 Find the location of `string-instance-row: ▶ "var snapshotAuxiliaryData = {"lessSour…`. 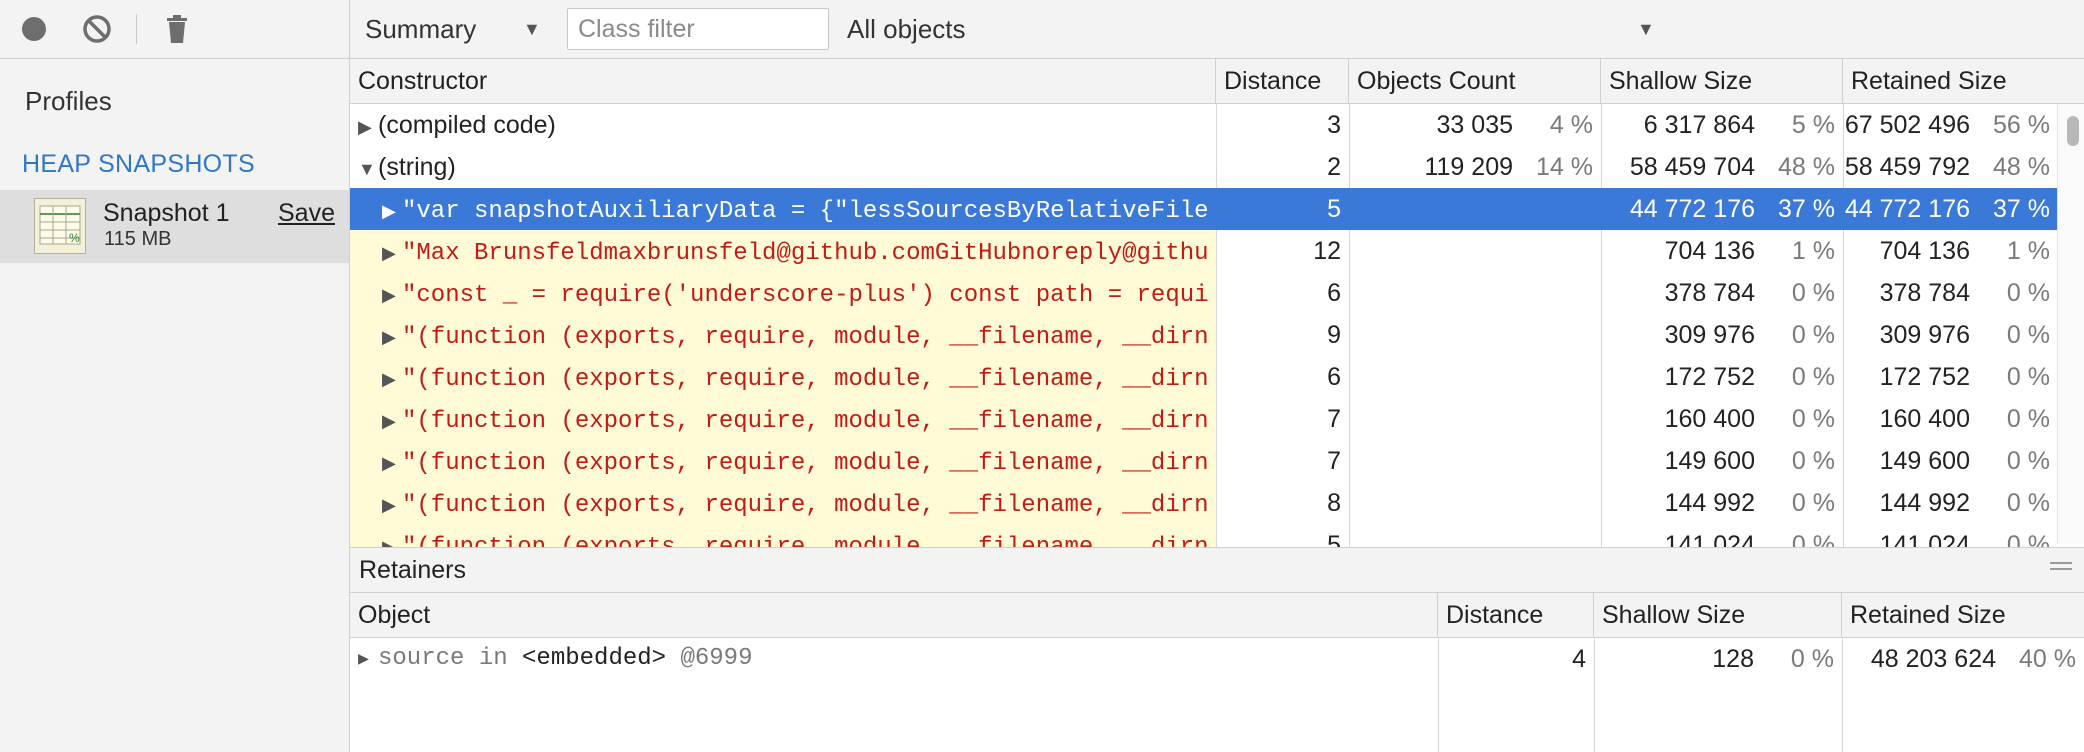

string-instance-row: ▶ "var snapshotAuxiliaryData = {"lessSour… is located at coordinates (1217, 209).